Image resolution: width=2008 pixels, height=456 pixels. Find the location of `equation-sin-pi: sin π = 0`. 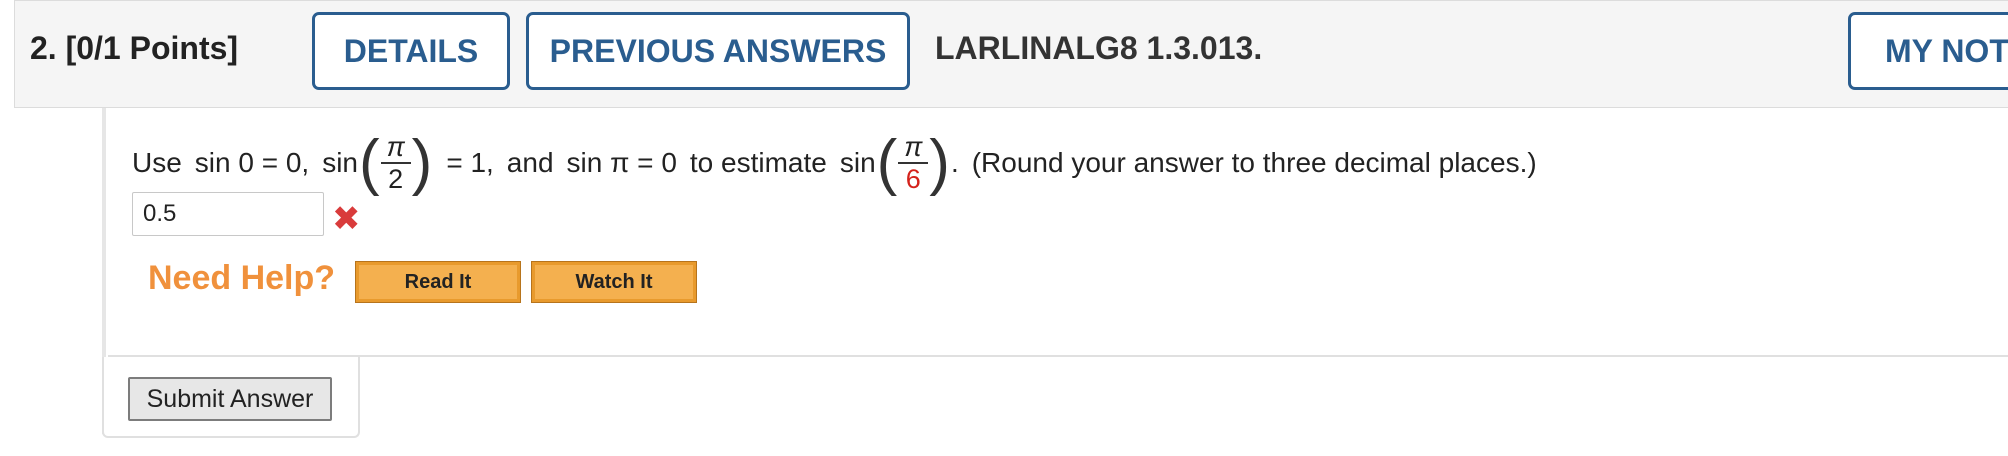

equation-sin-pi: sin π = 0 is located at coordinates (621, 162).